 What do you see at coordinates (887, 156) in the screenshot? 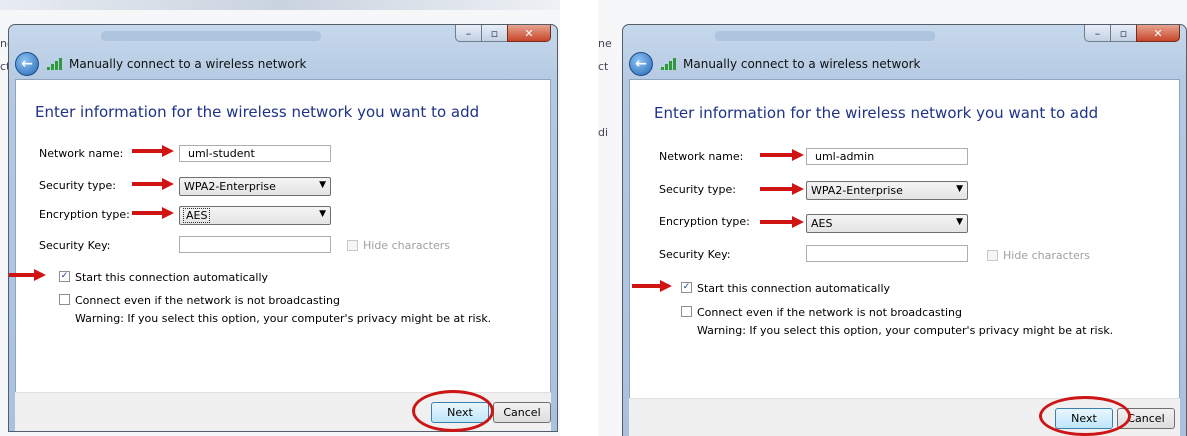
I see `network-name-input: uml-admin` at bounding box center [887, 156].